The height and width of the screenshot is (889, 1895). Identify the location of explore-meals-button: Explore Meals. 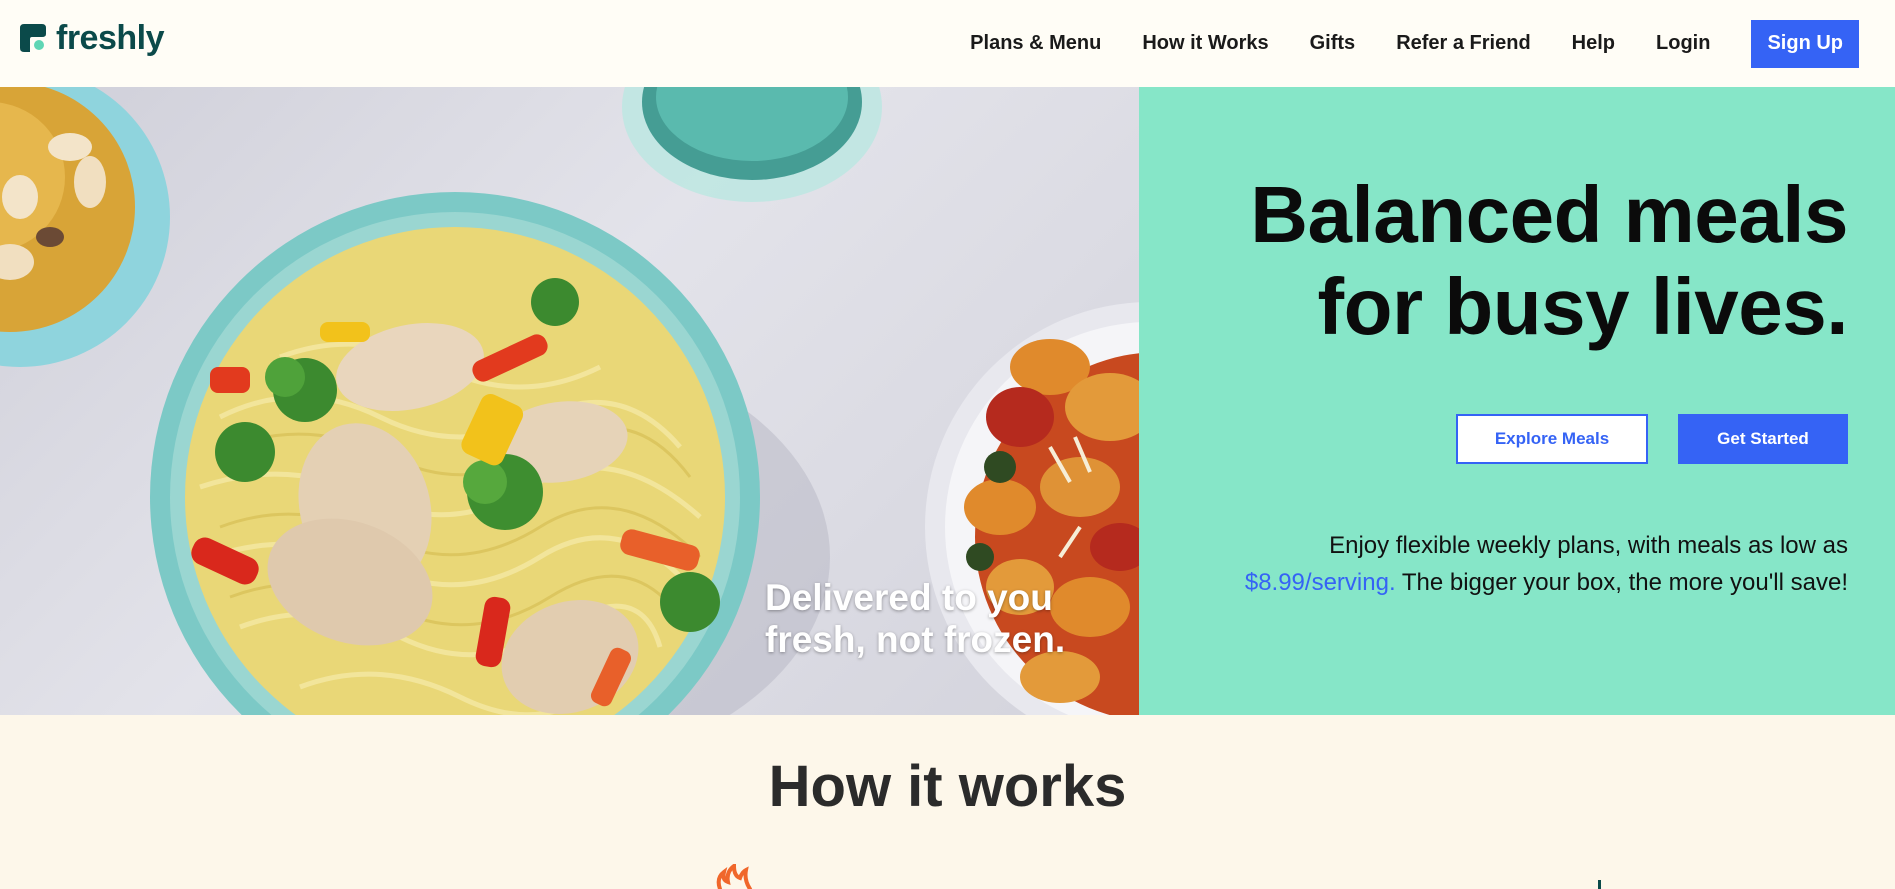
(1552, 439).